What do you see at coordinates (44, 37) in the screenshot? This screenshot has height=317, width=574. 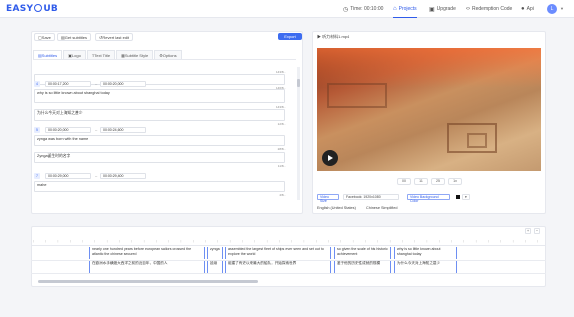 I see `save-button: ▢ Save` at bounding box center [44, 37].